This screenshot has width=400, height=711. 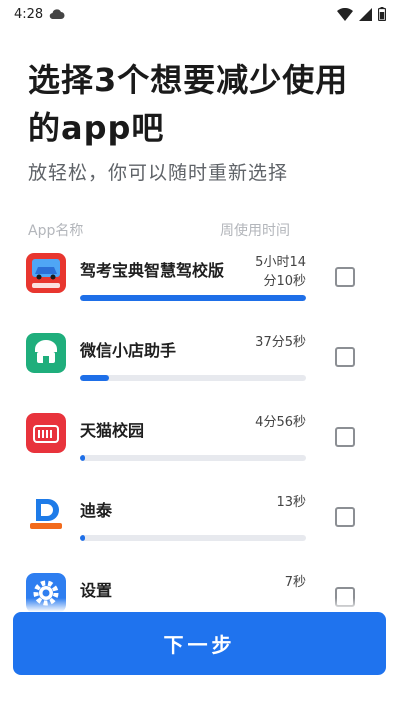 I want to click on battery-icon, so click(x=382, y=14).